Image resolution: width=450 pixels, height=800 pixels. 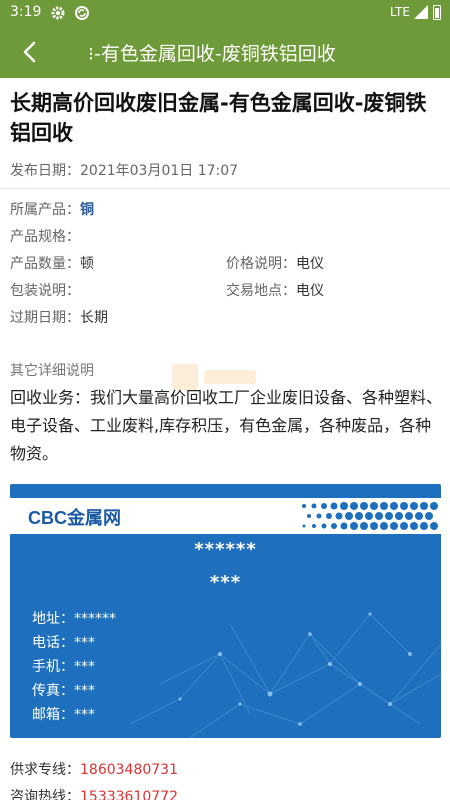 What do you see at coordinates (53, 643) in the screenshot?
I see `card-line-label: 电话：` at bounding box center [53, 643].